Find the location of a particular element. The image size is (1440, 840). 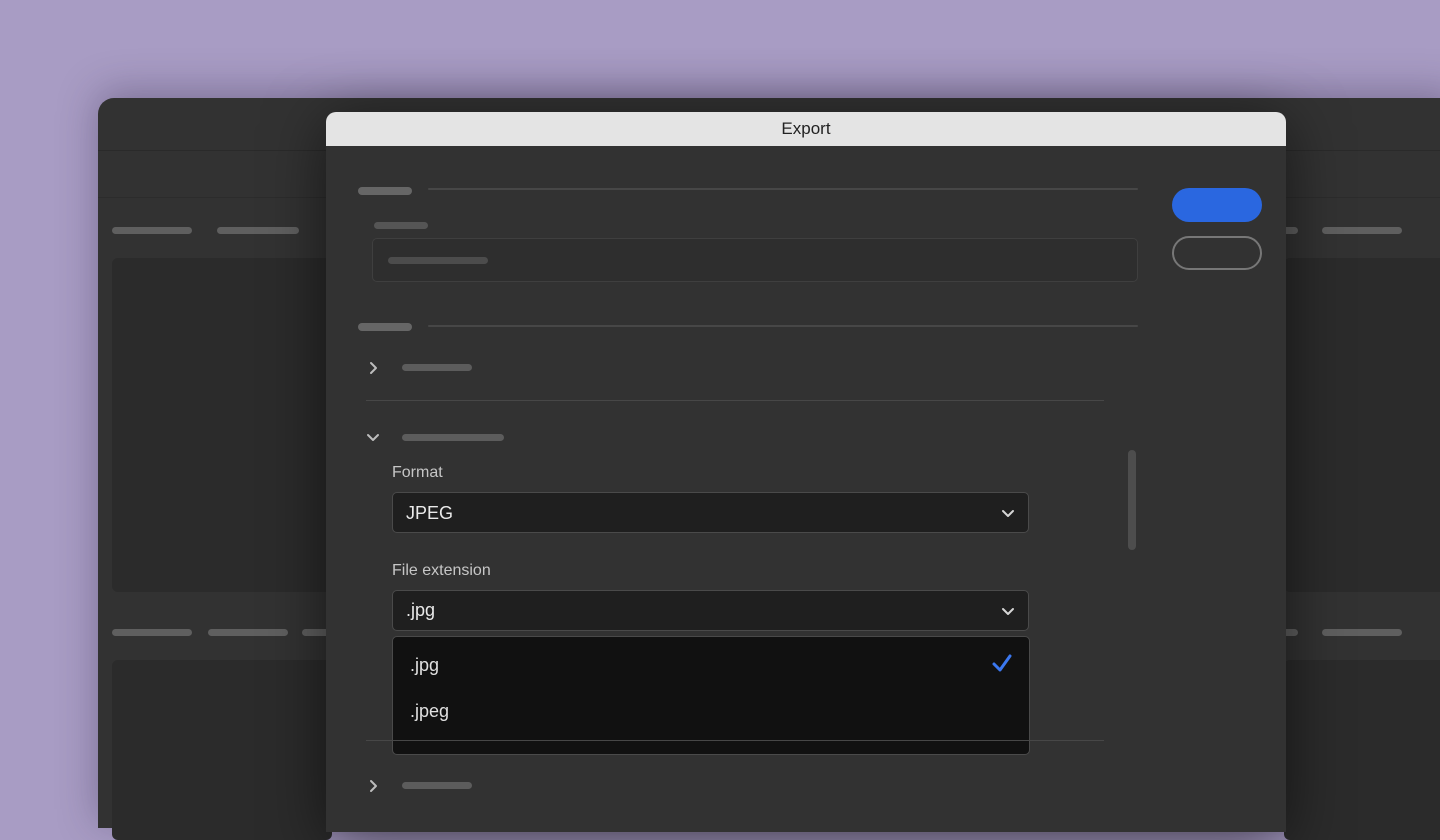

menu-item-label: .jpg is located at coordinates (425, 665).